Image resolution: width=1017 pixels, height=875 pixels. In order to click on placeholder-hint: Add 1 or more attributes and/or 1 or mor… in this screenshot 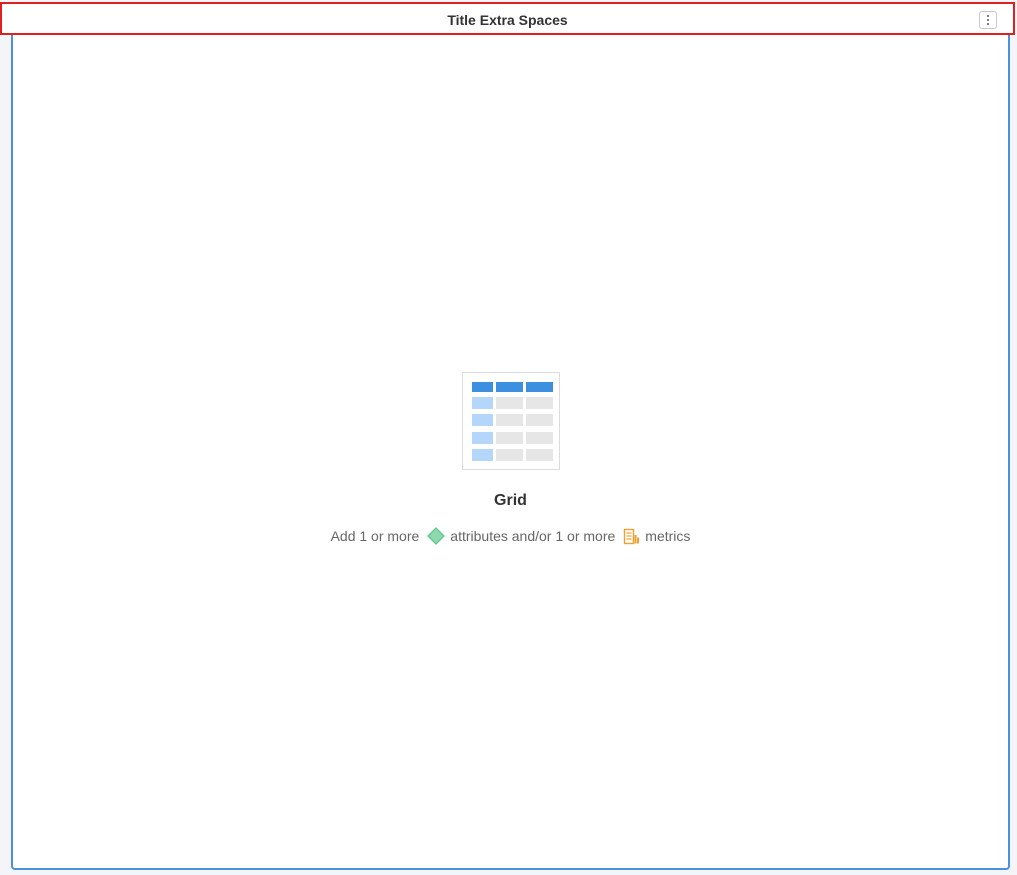, I will do `click(510, 536)`.